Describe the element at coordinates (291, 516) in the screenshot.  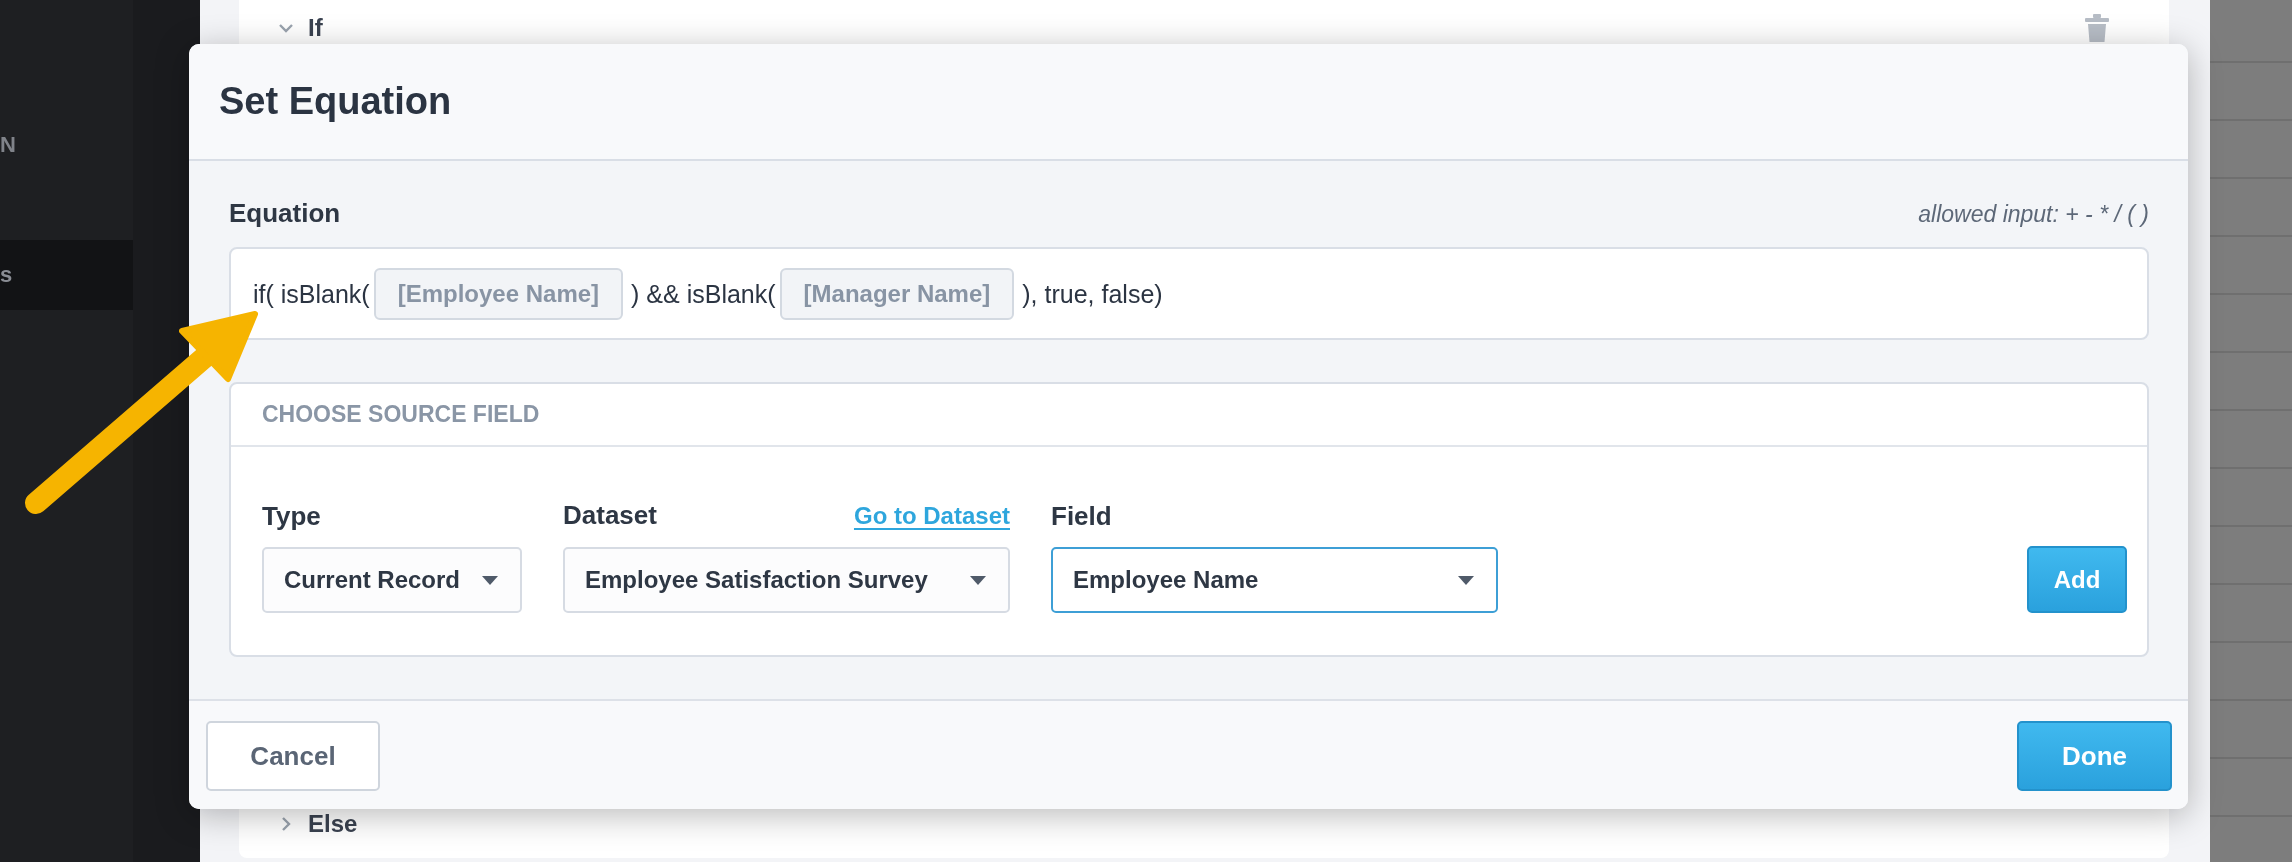
I see `field-label: Type` at that location.